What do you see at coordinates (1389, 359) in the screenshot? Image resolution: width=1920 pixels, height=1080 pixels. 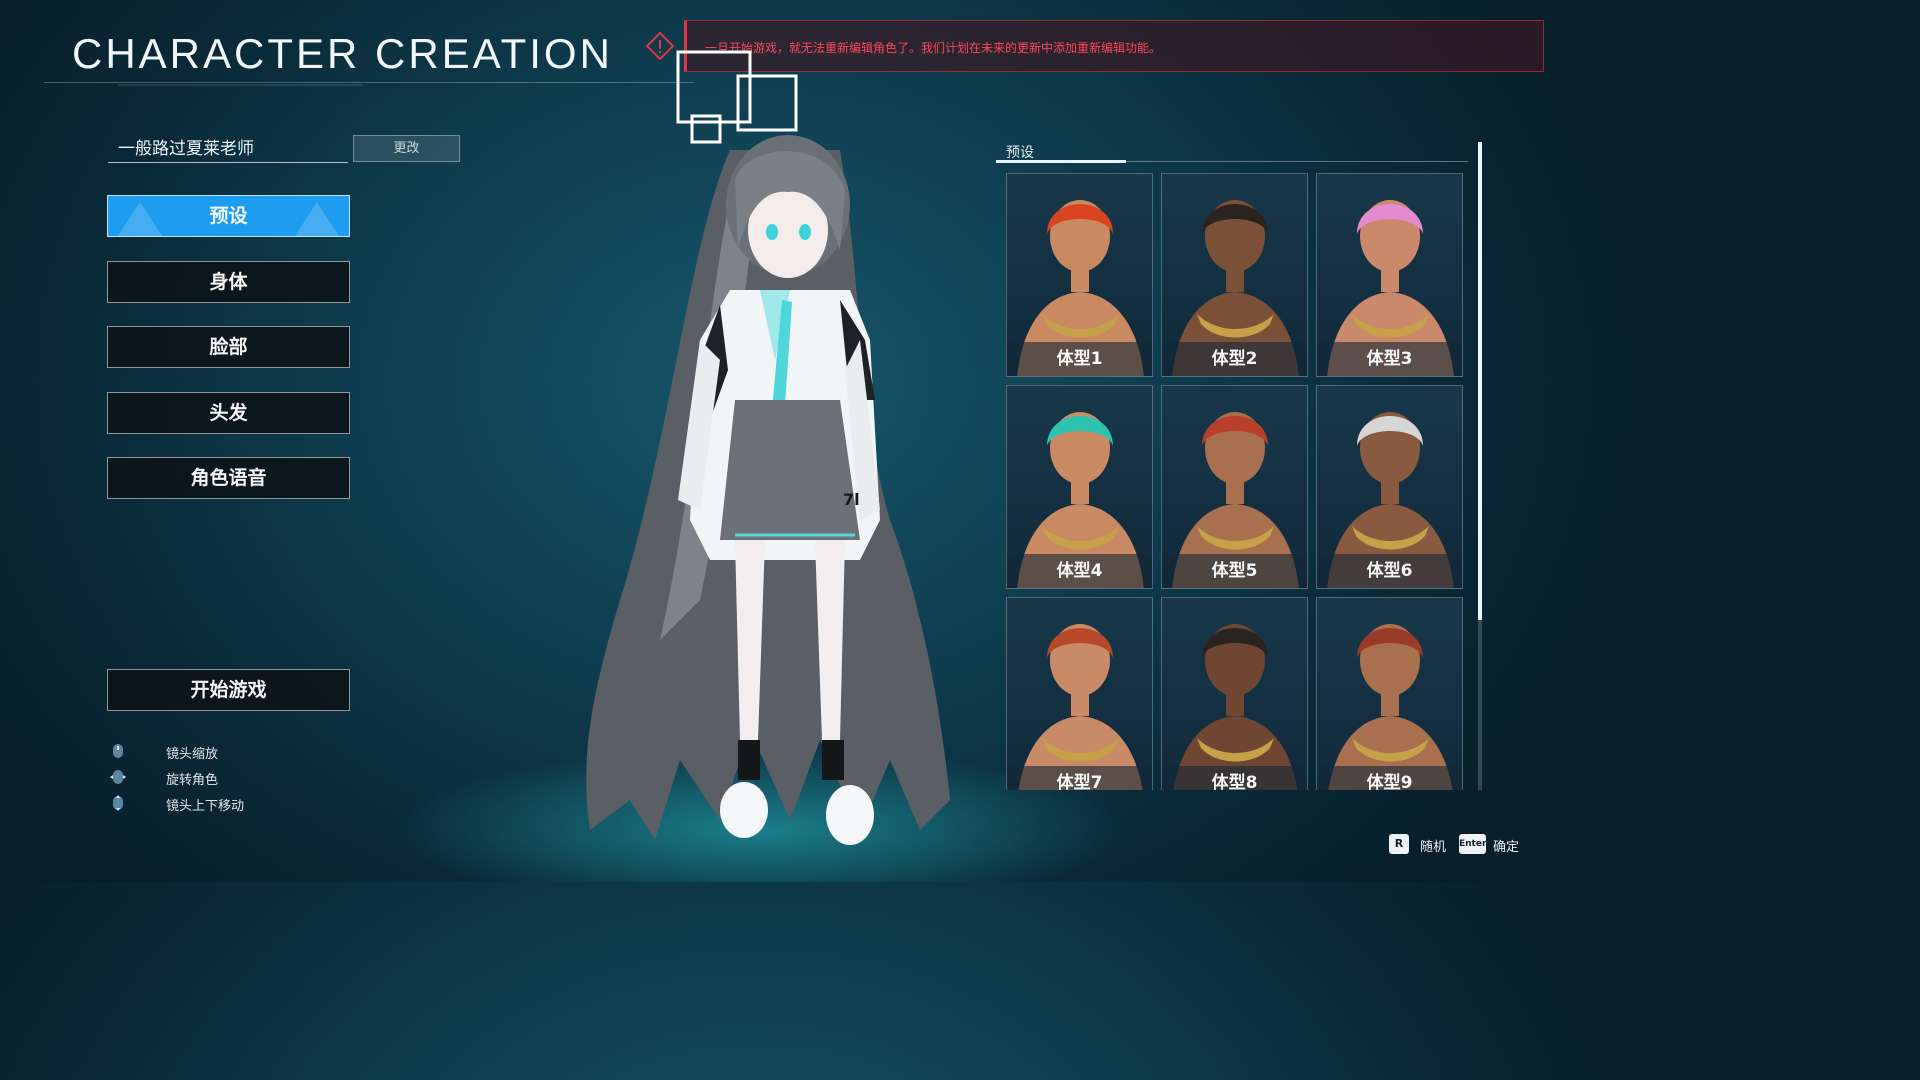 I see `preset-label: 体型3` at bounding box center [1389, 359].